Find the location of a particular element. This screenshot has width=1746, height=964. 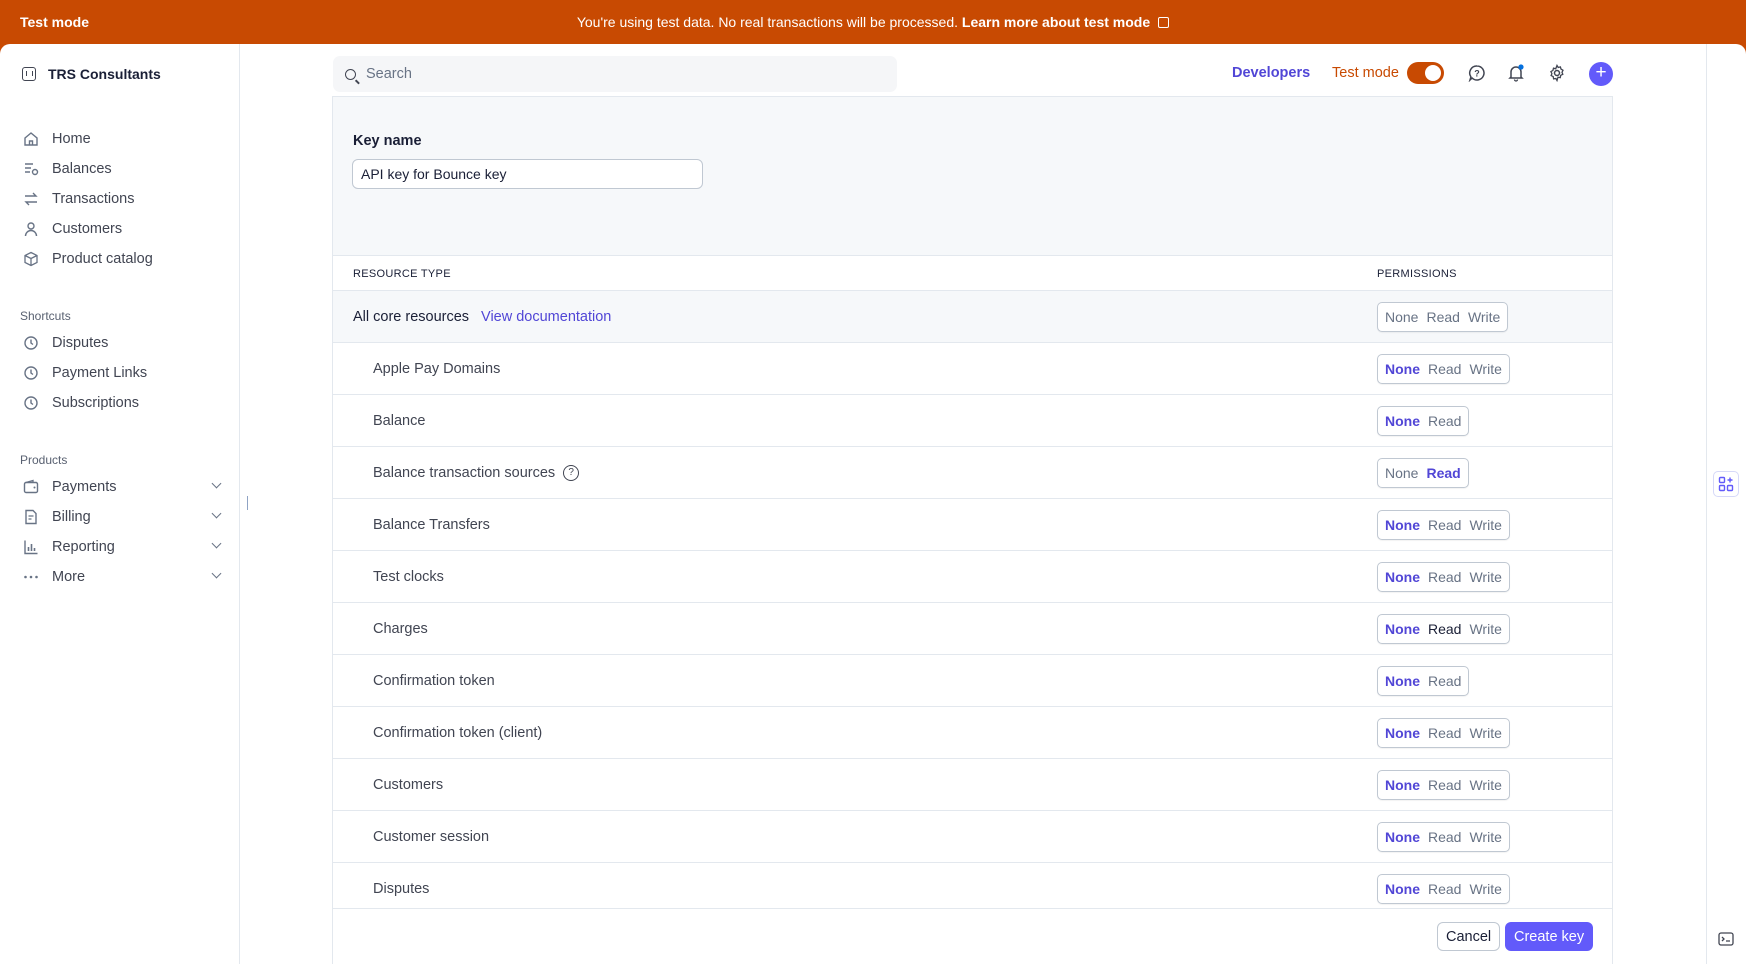

table-row: Test clocks None Read Write is located at coordinates (972, 577).